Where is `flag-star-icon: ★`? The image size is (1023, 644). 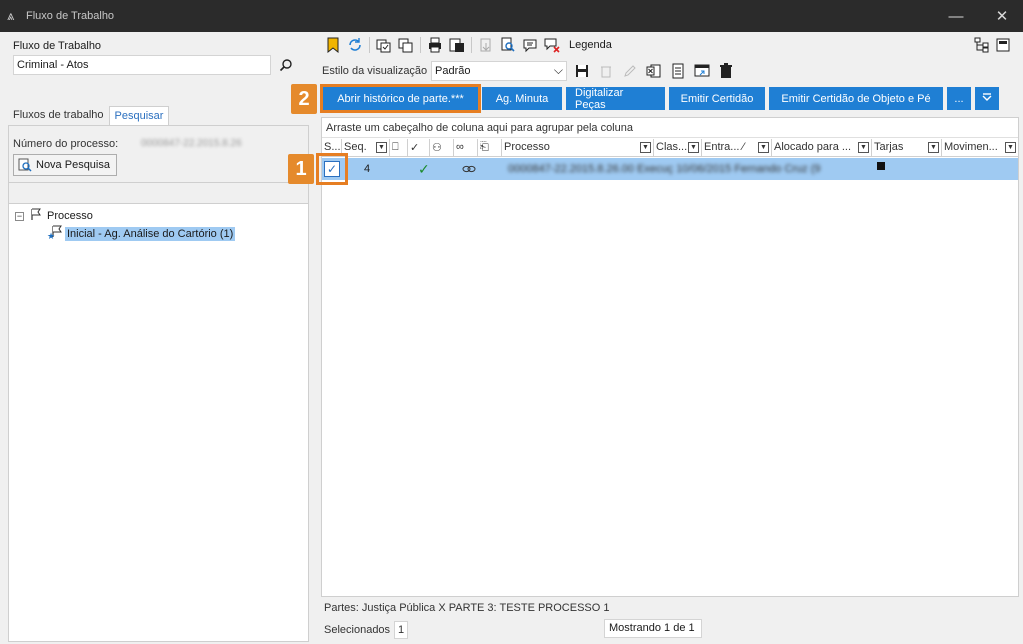
flag-star-icon: ★ is located at coordinates (55, 234).